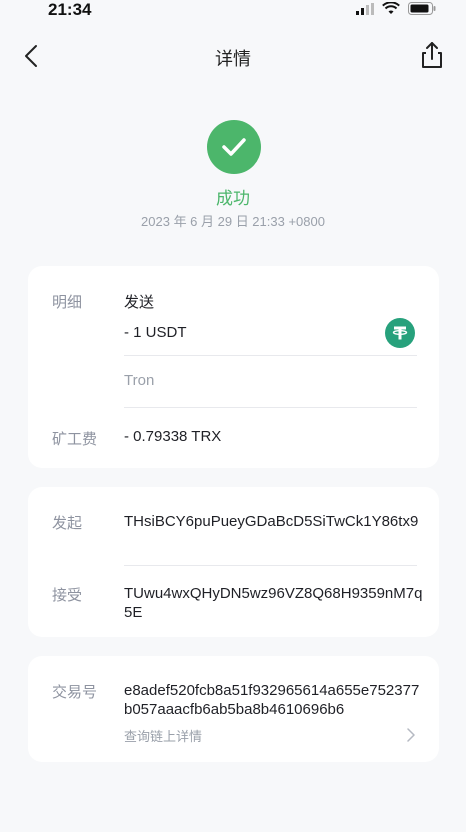 Image resolution: width=466 pixels, height=832 pixels. Describe the element at coordinates (75, 439) in the screenshot. I see `fee-label: 矿工费` at that location.